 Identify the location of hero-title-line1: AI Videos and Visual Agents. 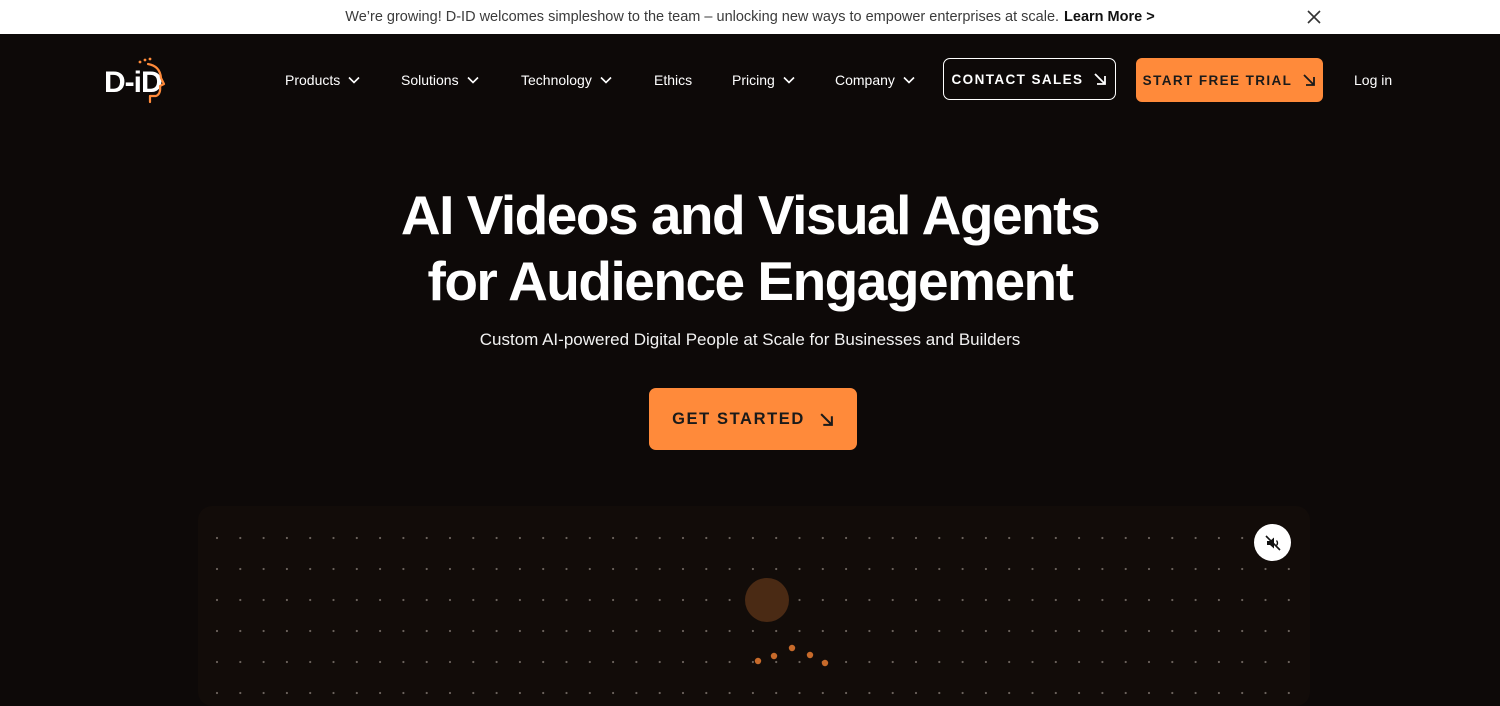
(750, 215).